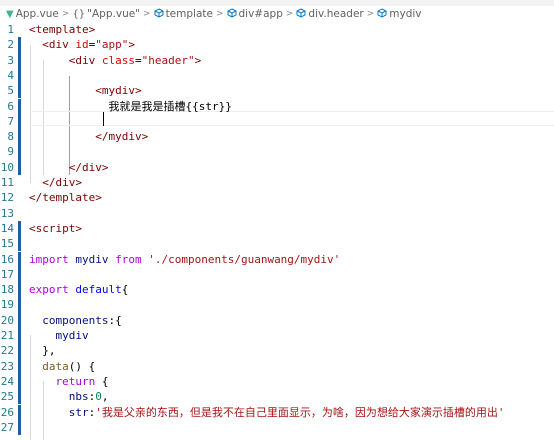  Describe the element at coordinates (65, 197) in the screenshot. I see `code-text: </template>` at that location.